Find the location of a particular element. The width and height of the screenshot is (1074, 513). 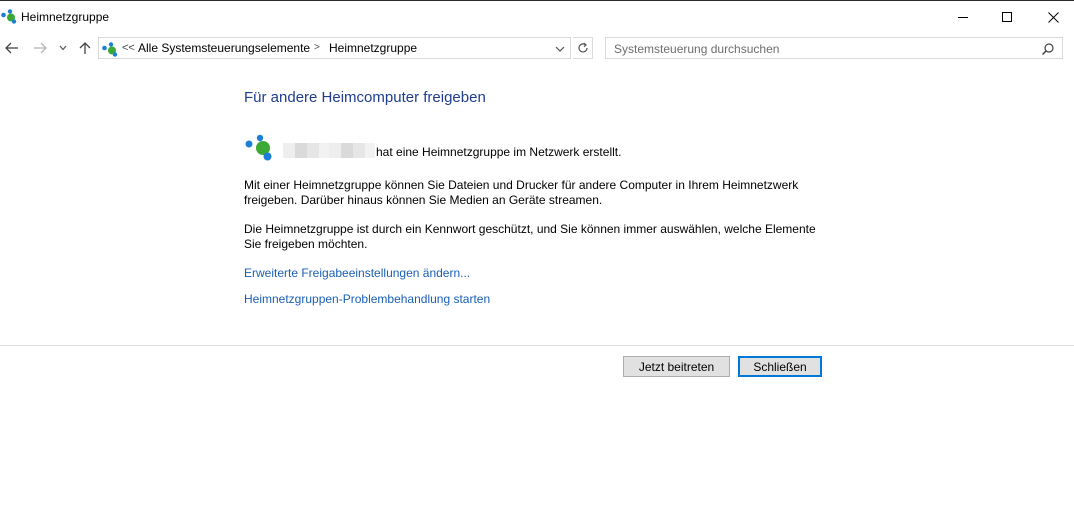

minimize-button is located at coordinates (963, 17).